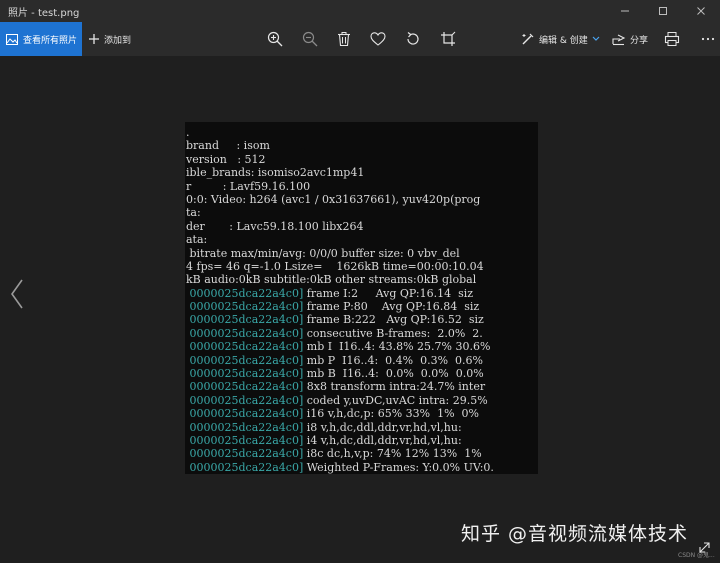 Image resolution: width=720 pixels, height=563 pixels. Describe the element at coordinates (361, 159) in the screenshot. I see `console-line: version : 512` at that location.